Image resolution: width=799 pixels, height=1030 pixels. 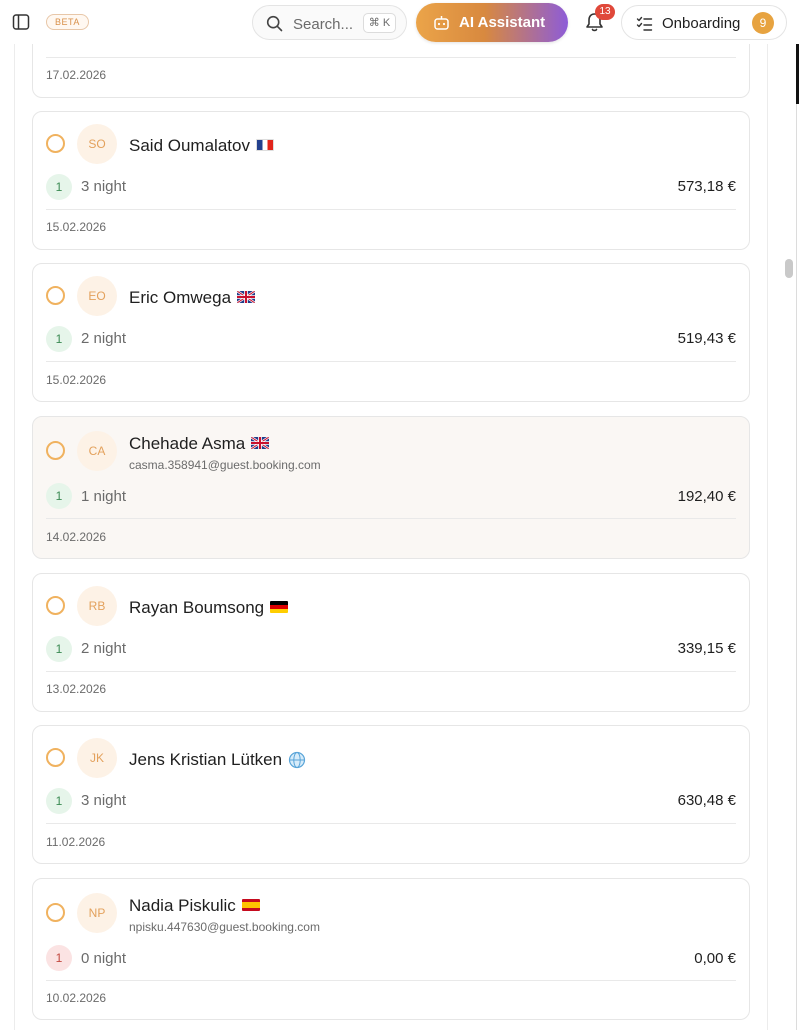 What do you see at coordinates (274, 23) in the screenshot?
I see `search-icon` at bounding box center [274, 23].